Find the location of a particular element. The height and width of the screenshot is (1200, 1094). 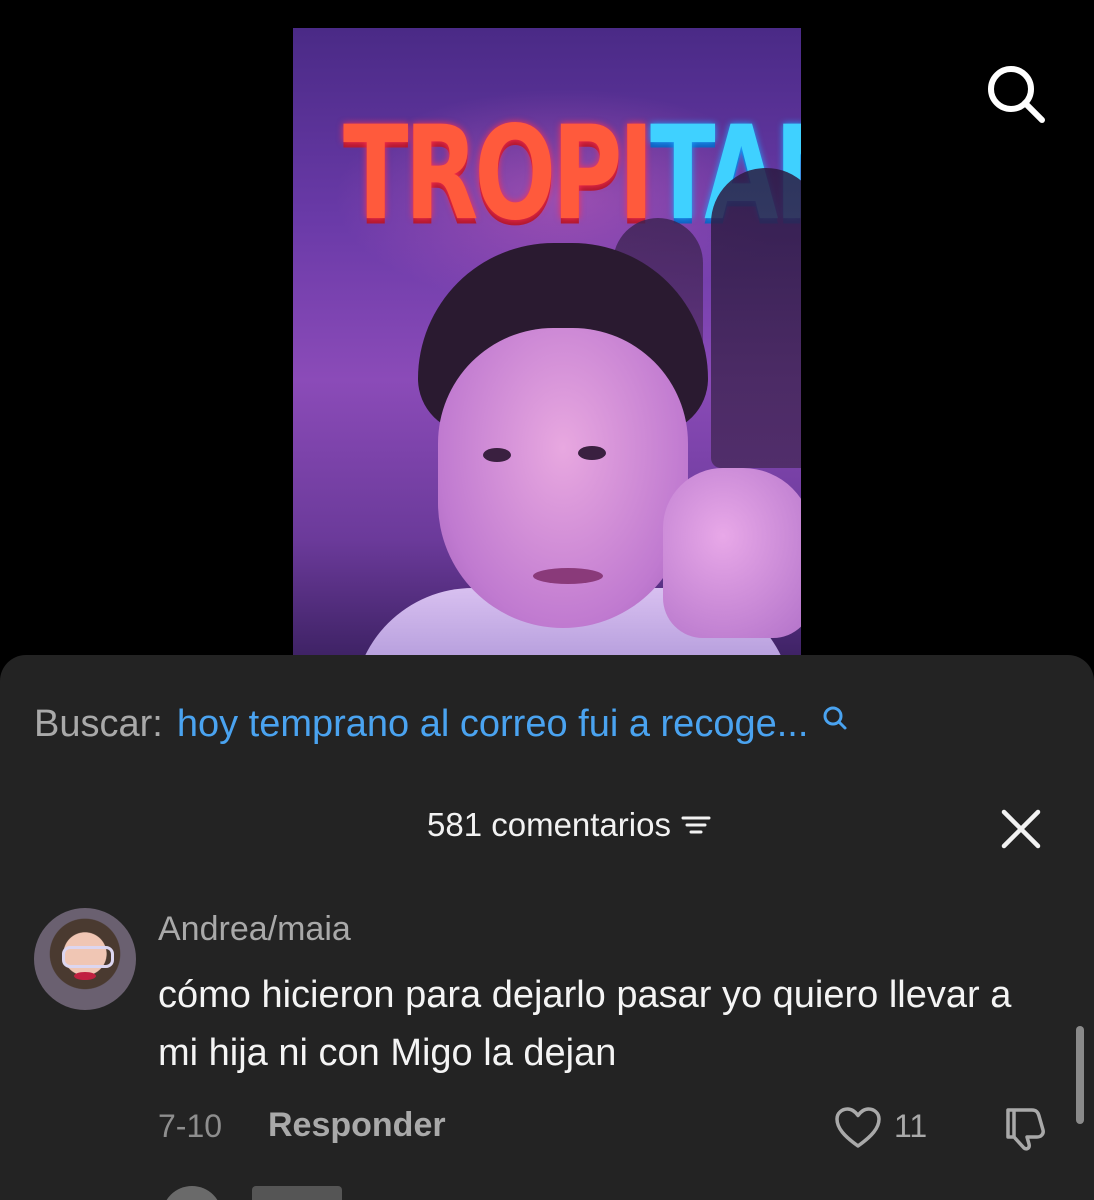

avatar is located at coordinates (85, 959).